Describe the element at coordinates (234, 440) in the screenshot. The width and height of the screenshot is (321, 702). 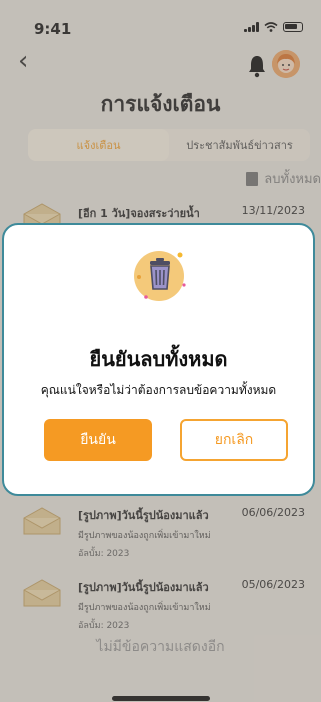
I see `cancel-button: ยกเลิก` at that location.